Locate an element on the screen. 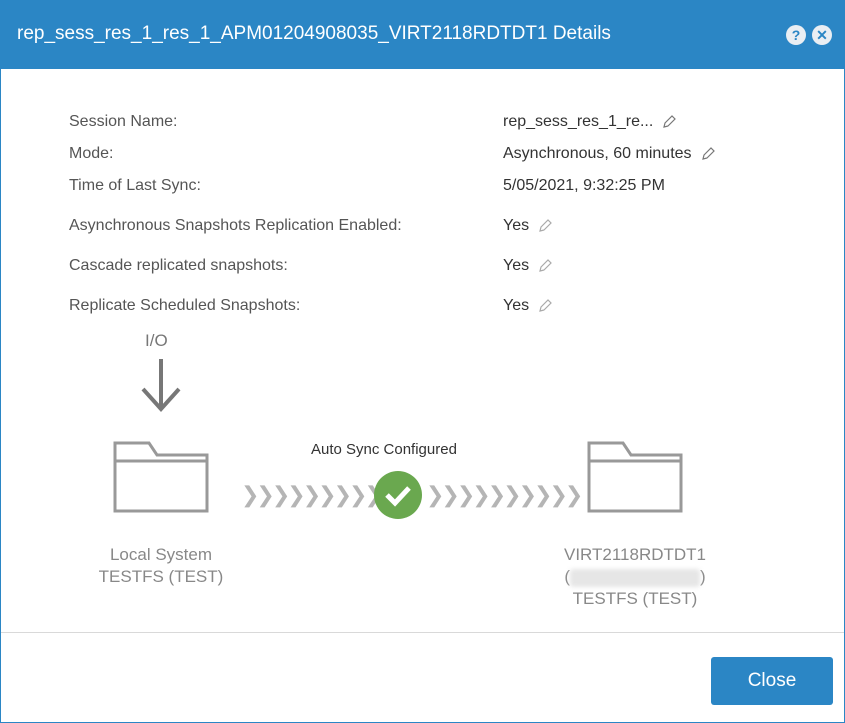  property-label: Time of Last Sync: is located at coordinates (135, 185).